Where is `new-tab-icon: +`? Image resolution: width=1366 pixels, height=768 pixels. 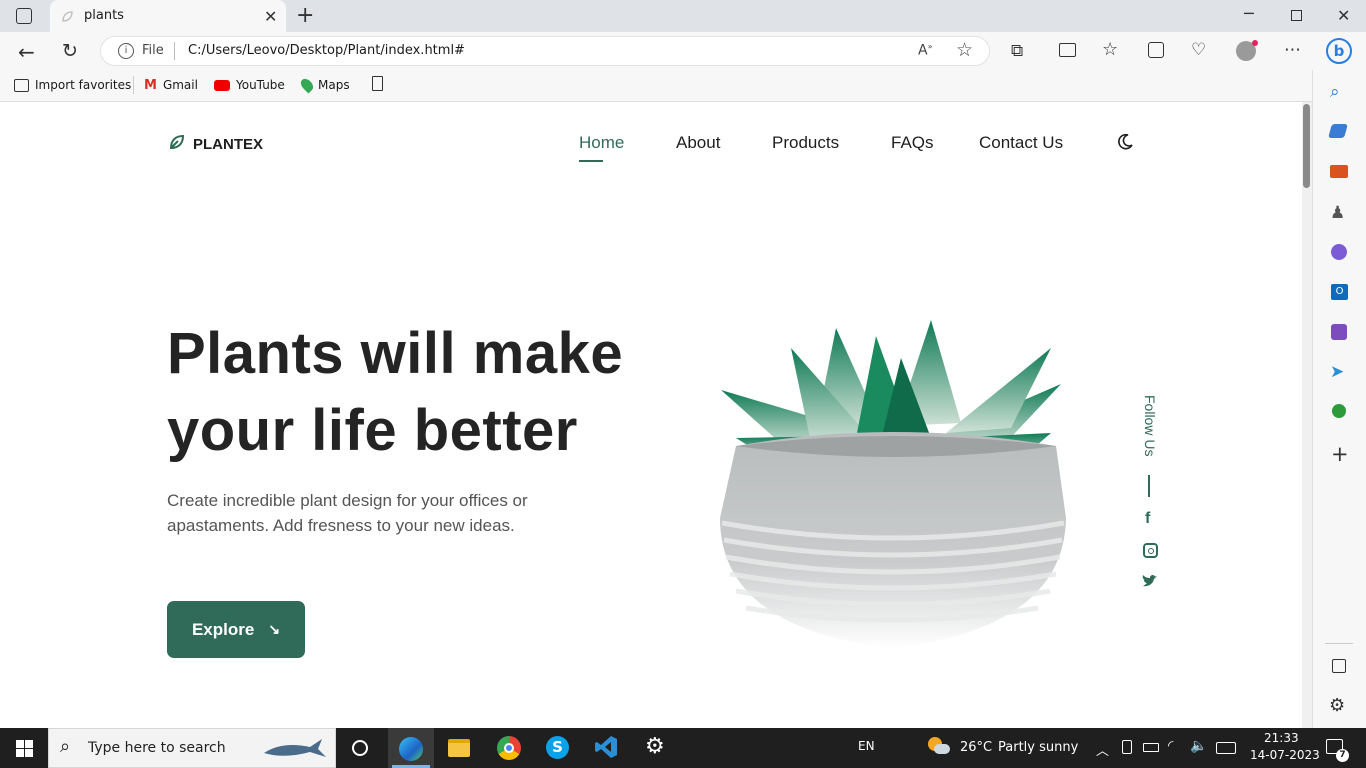 new-tab-icon: + is located at coordinates (305, 15).